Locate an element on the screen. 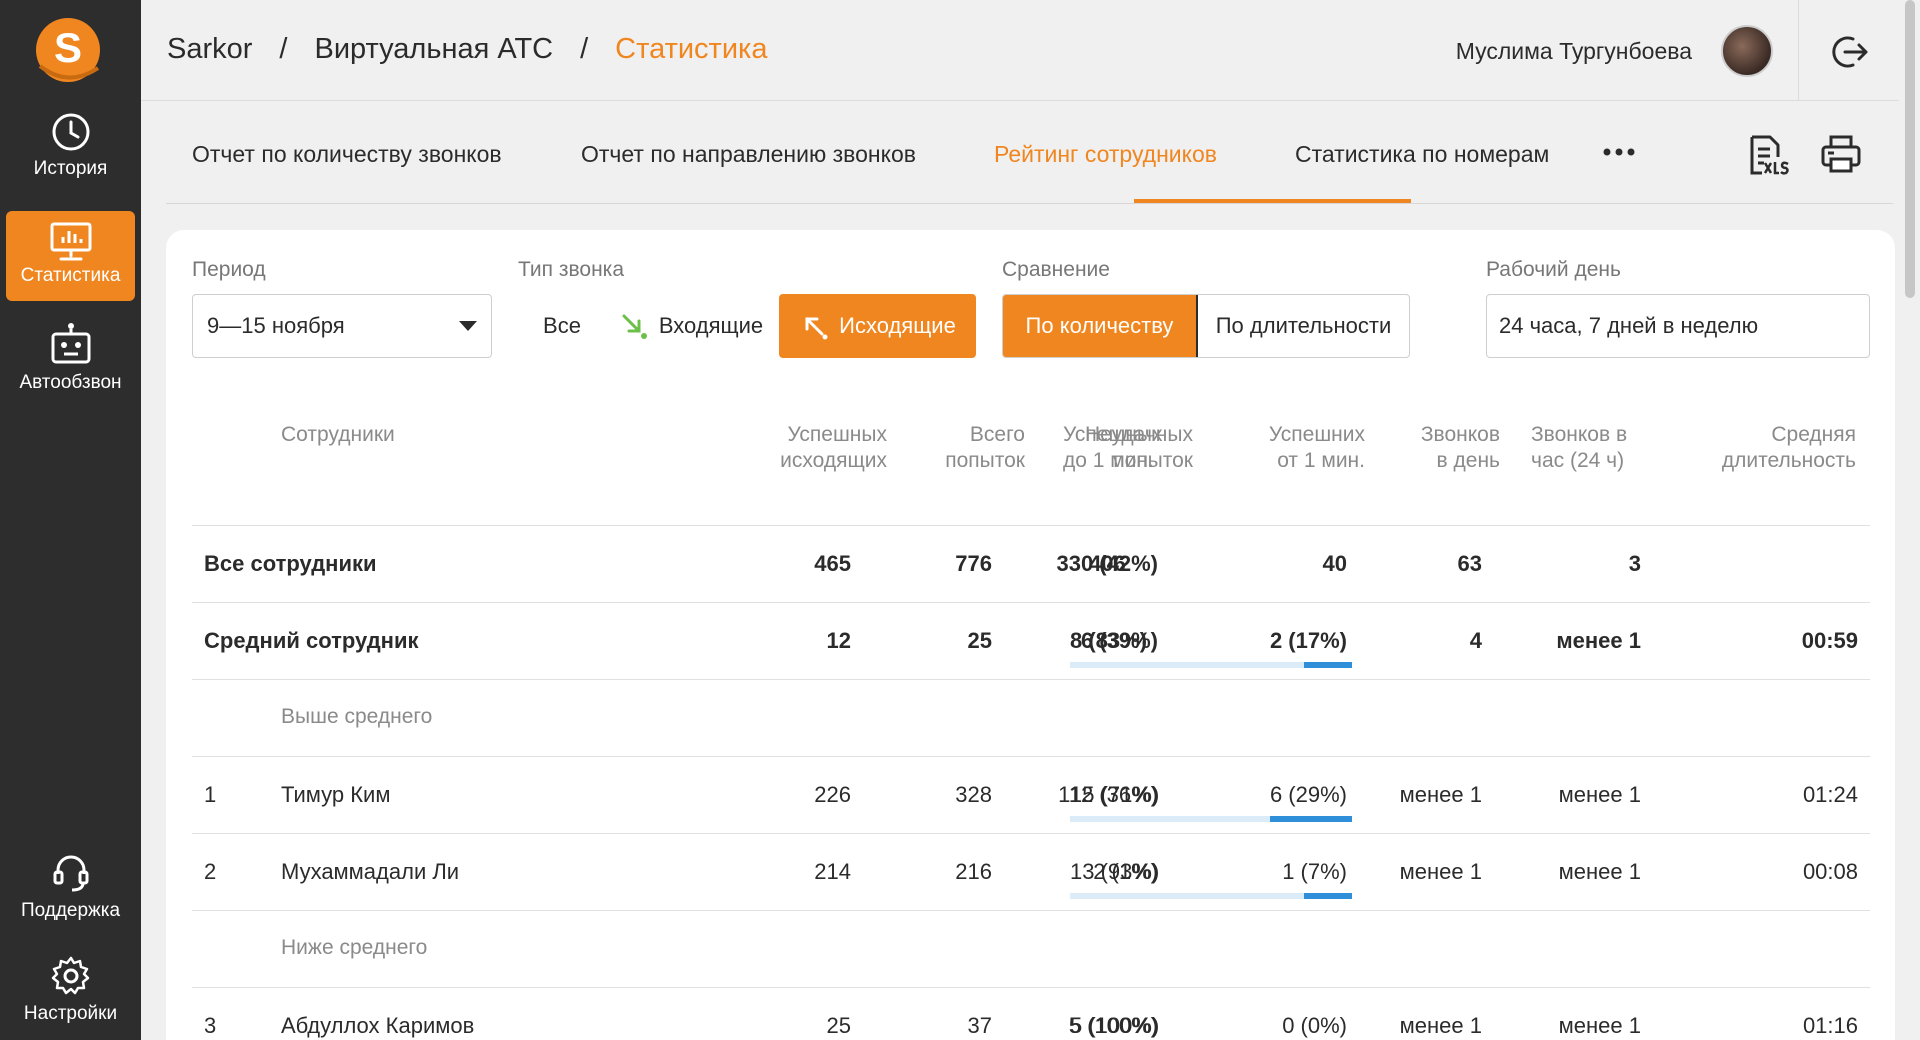  nav-history: История is located at coordinates (70, 157).